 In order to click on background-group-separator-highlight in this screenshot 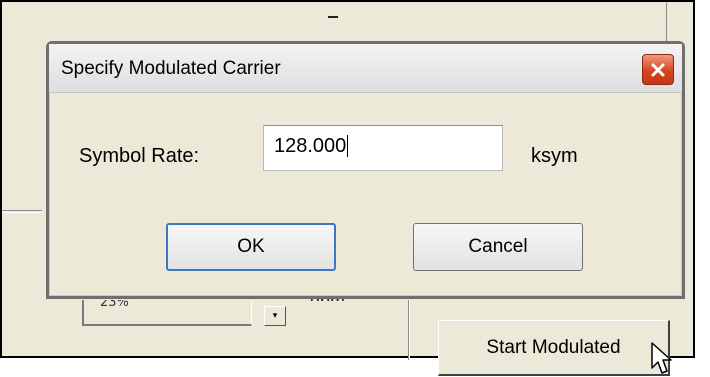, I will do `click(409, 330)`.